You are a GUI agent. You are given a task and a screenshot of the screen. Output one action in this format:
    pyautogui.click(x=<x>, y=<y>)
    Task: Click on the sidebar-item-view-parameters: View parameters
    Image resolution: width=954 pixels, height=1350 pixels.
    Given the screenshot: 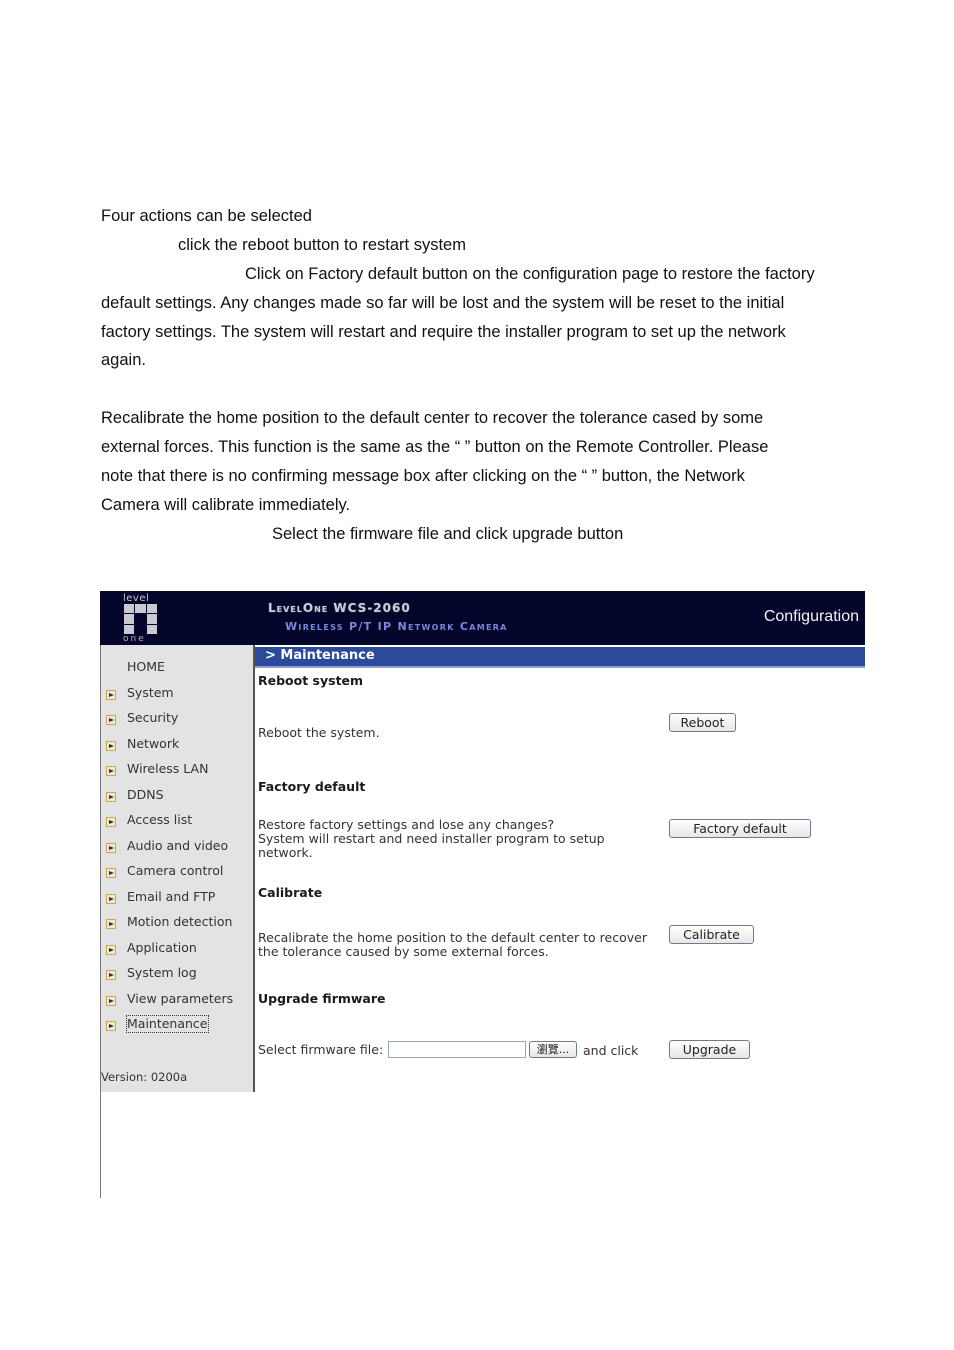 What is the action you would take?
    pyautogui.click(x=178, y=1004)
    